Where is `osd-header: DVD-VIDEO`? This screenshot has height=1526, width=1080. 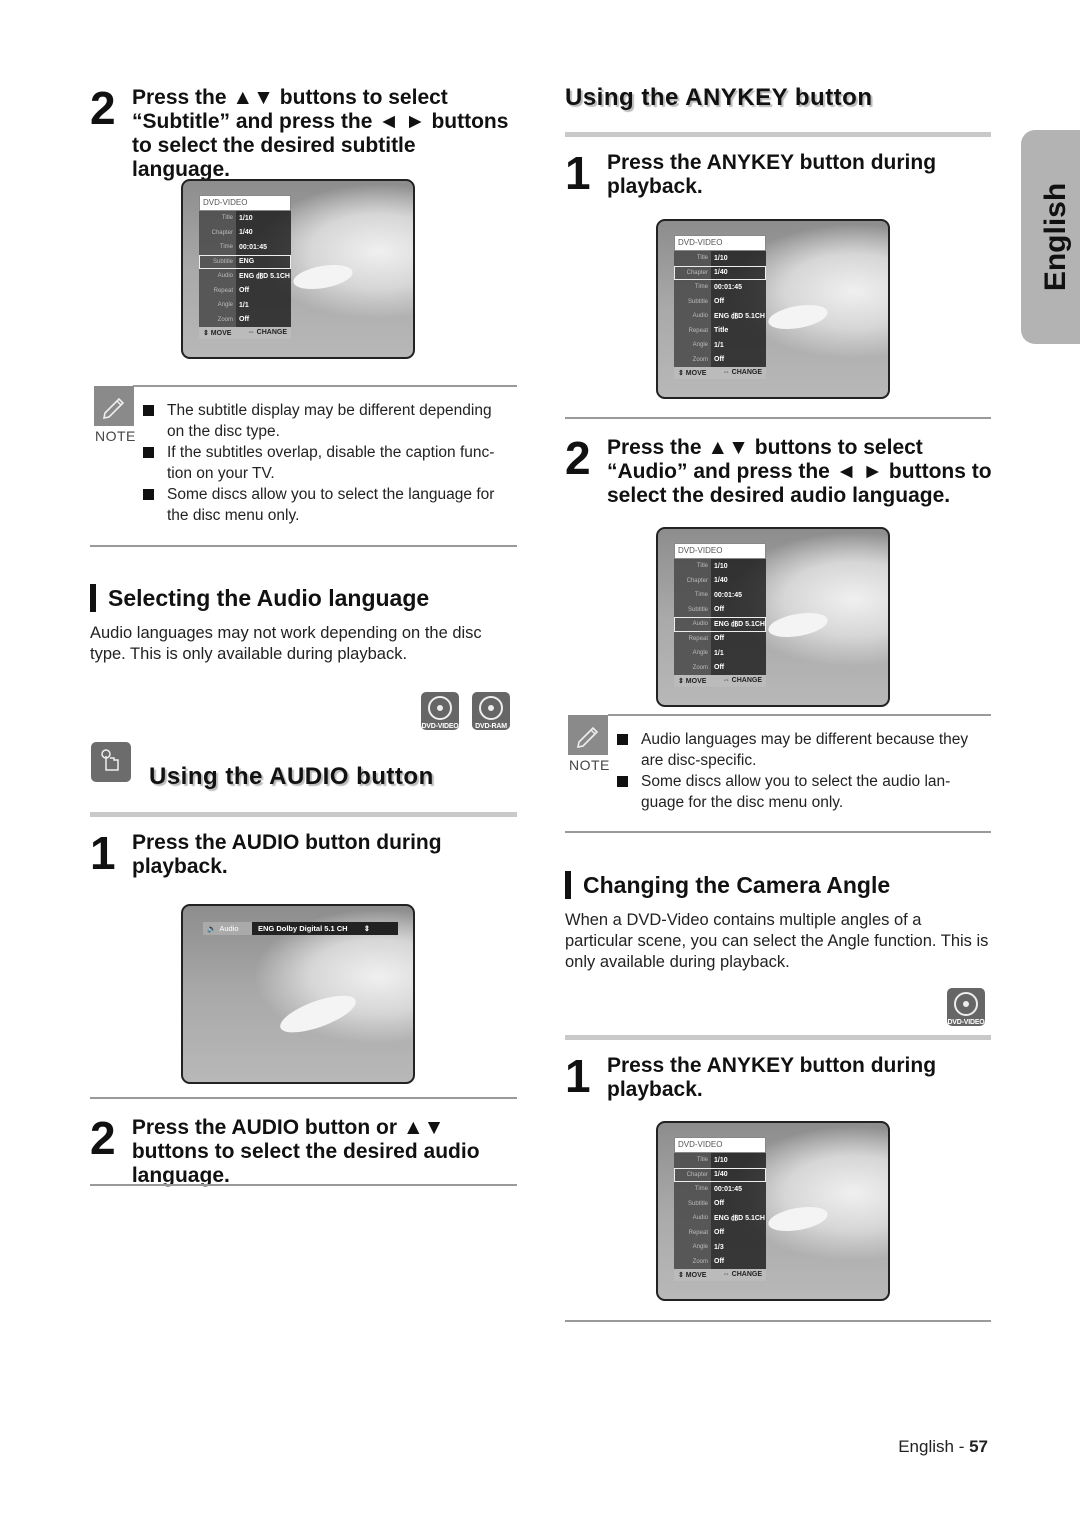
osd-header: DVD-VIDEO is located at coordinates (245, 203).